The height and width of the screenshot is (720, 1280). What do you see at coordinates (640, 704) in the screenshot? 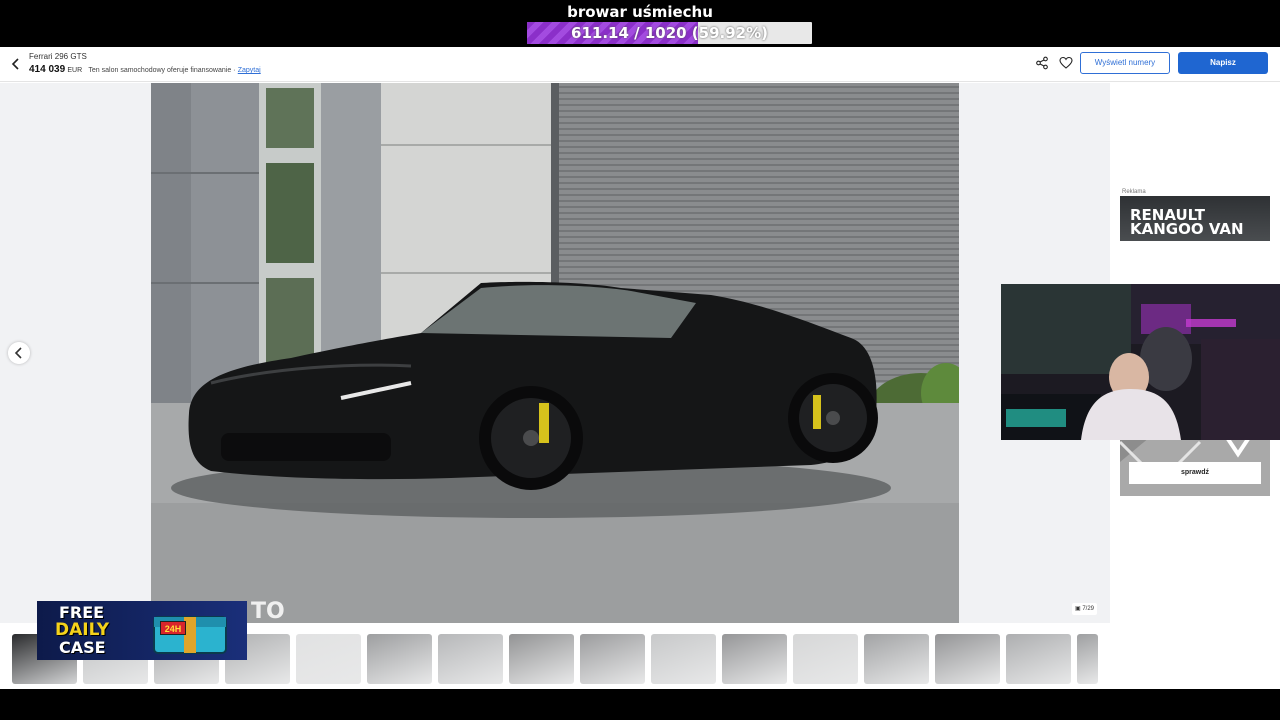
I see `bottom-letterbox` at bounding box center [640, 704].